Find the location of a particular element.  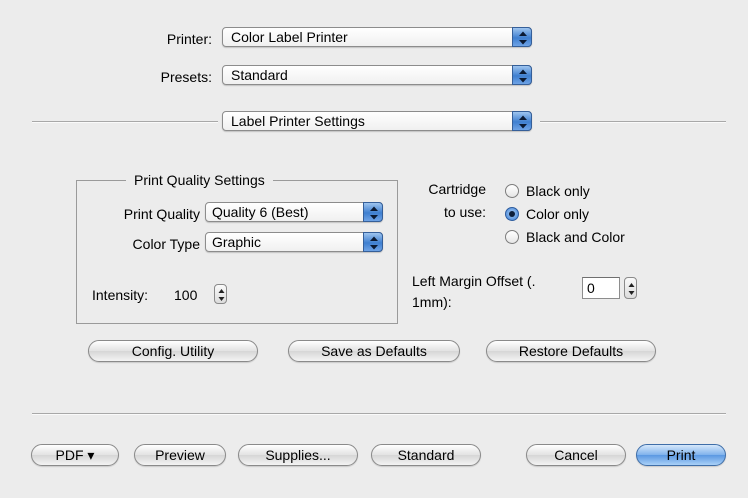

presets-value: Standard is located at coordinates (259, 75).